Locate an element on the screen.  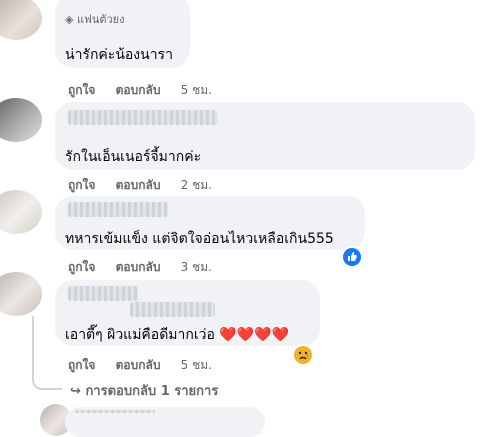
like-icon is located at coordinates (352, 257).